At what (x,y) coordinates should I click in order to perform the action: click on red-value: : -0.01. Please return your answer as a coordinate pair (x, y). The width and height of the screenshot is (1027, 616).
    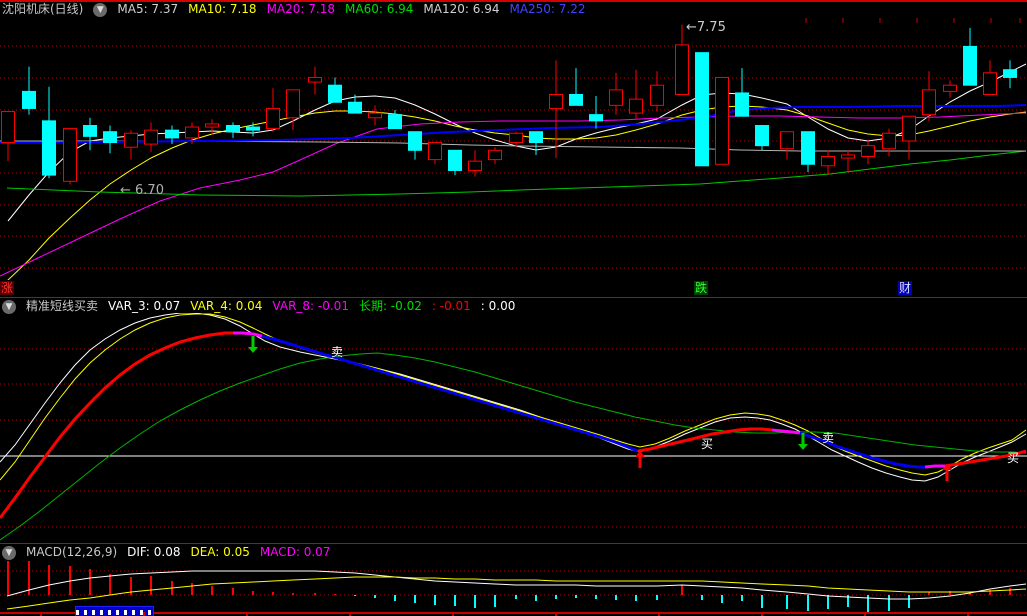
    Looking at the image, I should click on (451, 306).